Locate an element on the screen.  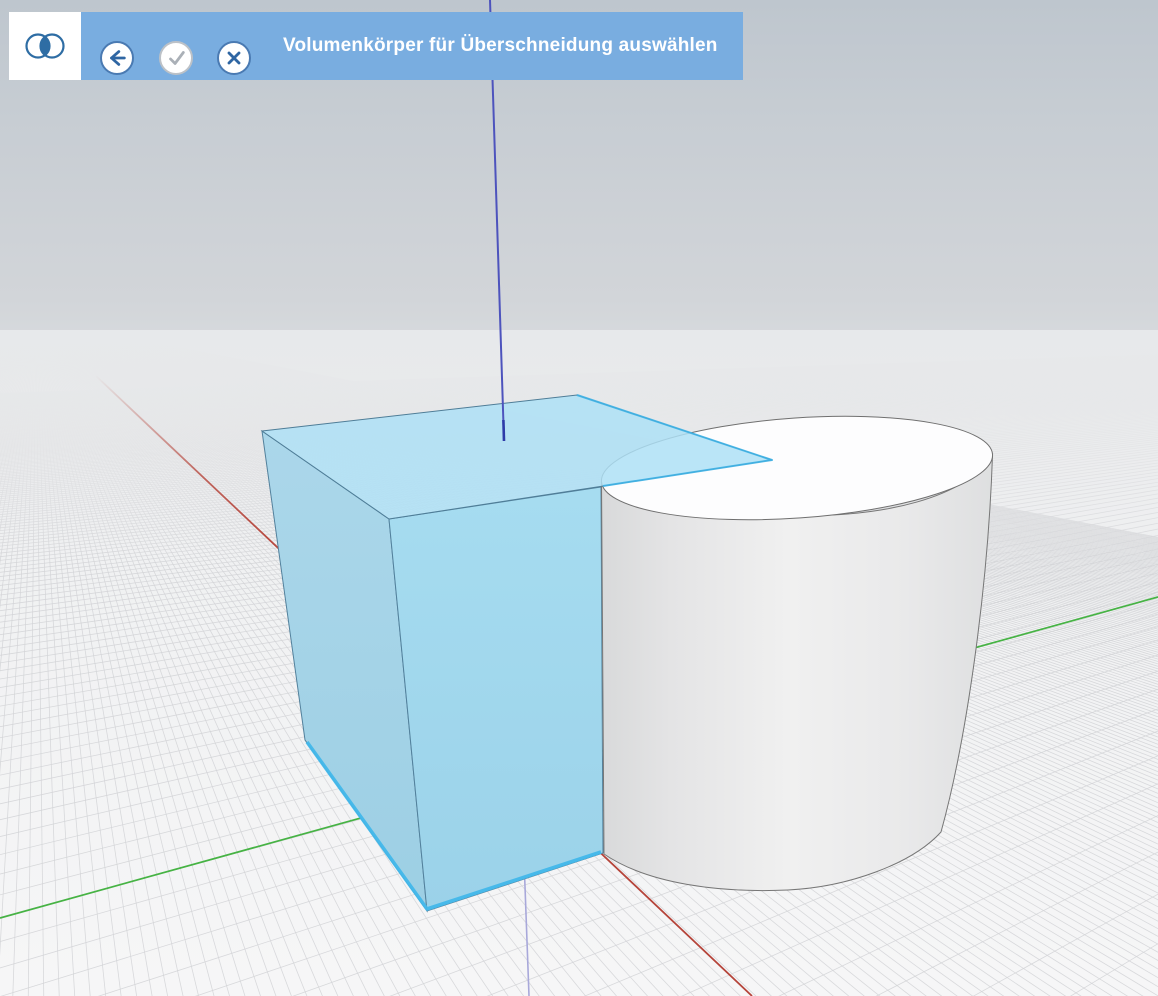
confirm-button is located at coordinates (176, 58).